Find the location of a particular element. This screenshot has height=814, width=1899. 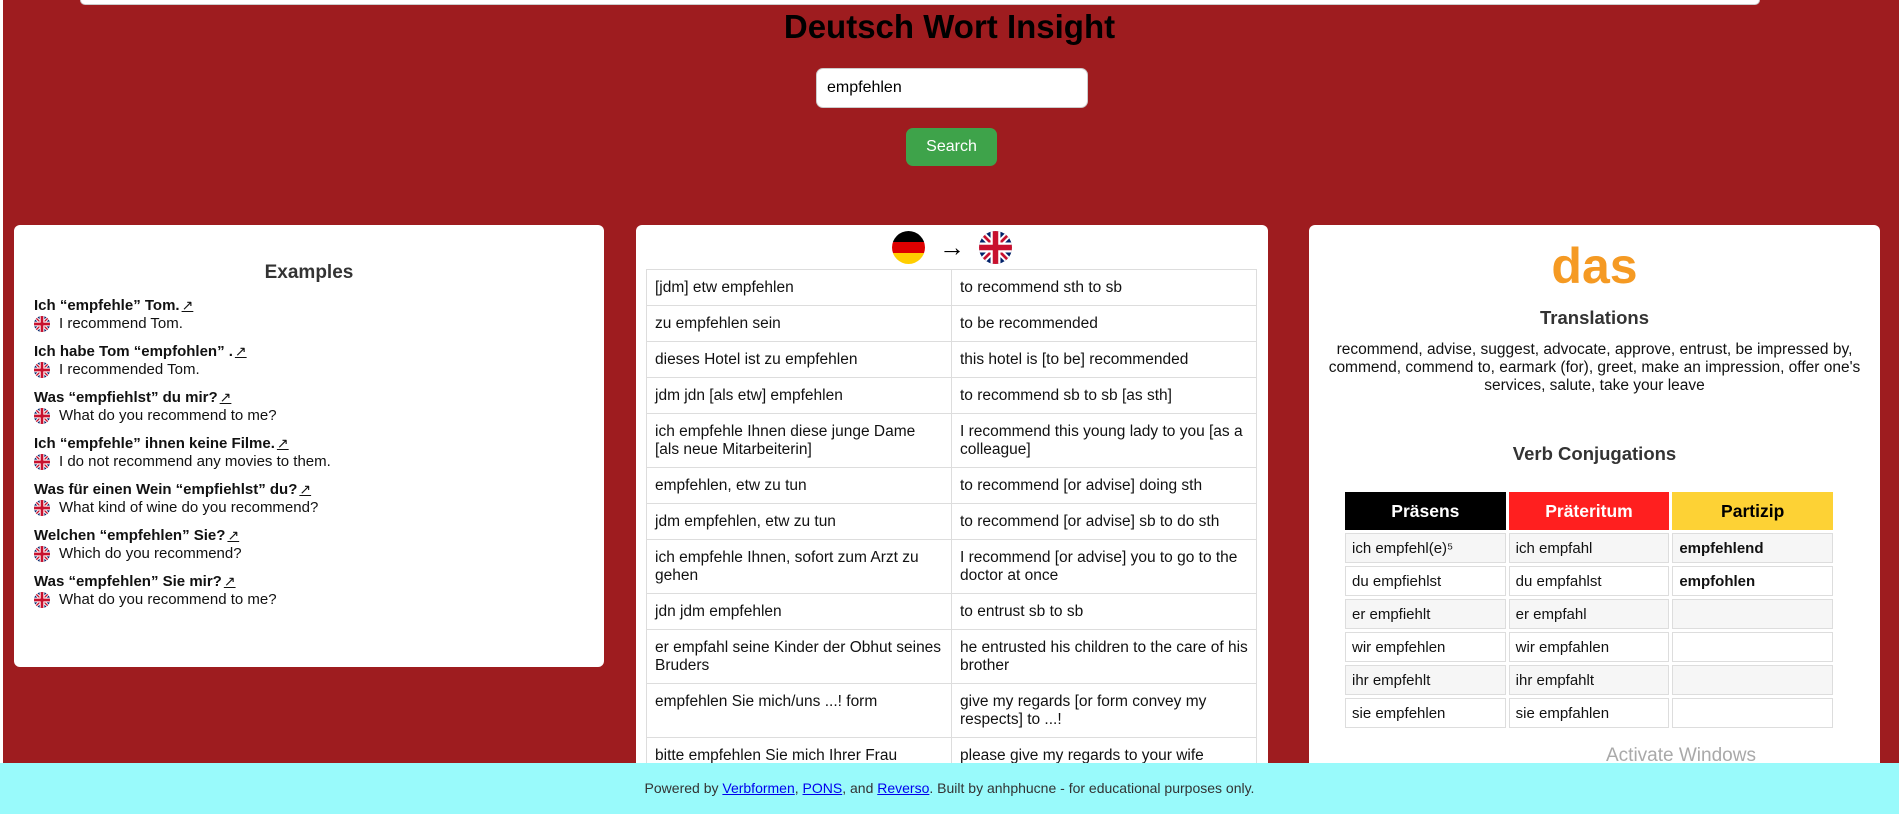

example-item: Ich “empfehle” Tom. ↗ I recommend Tom. is located at coordinates (309, 315).